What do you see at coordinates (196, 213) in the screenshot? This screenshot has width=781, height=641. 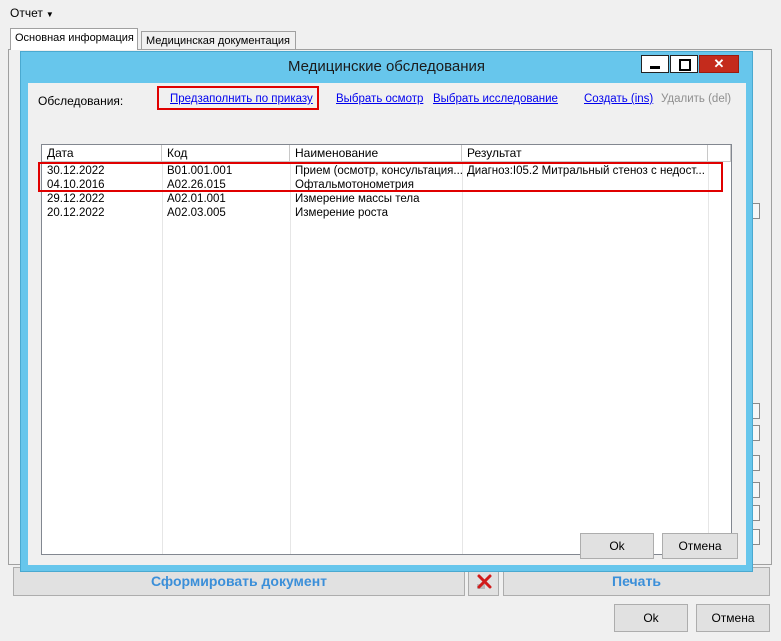 I see `cell-code: A02.03.005` at bounding box center [196, 213].